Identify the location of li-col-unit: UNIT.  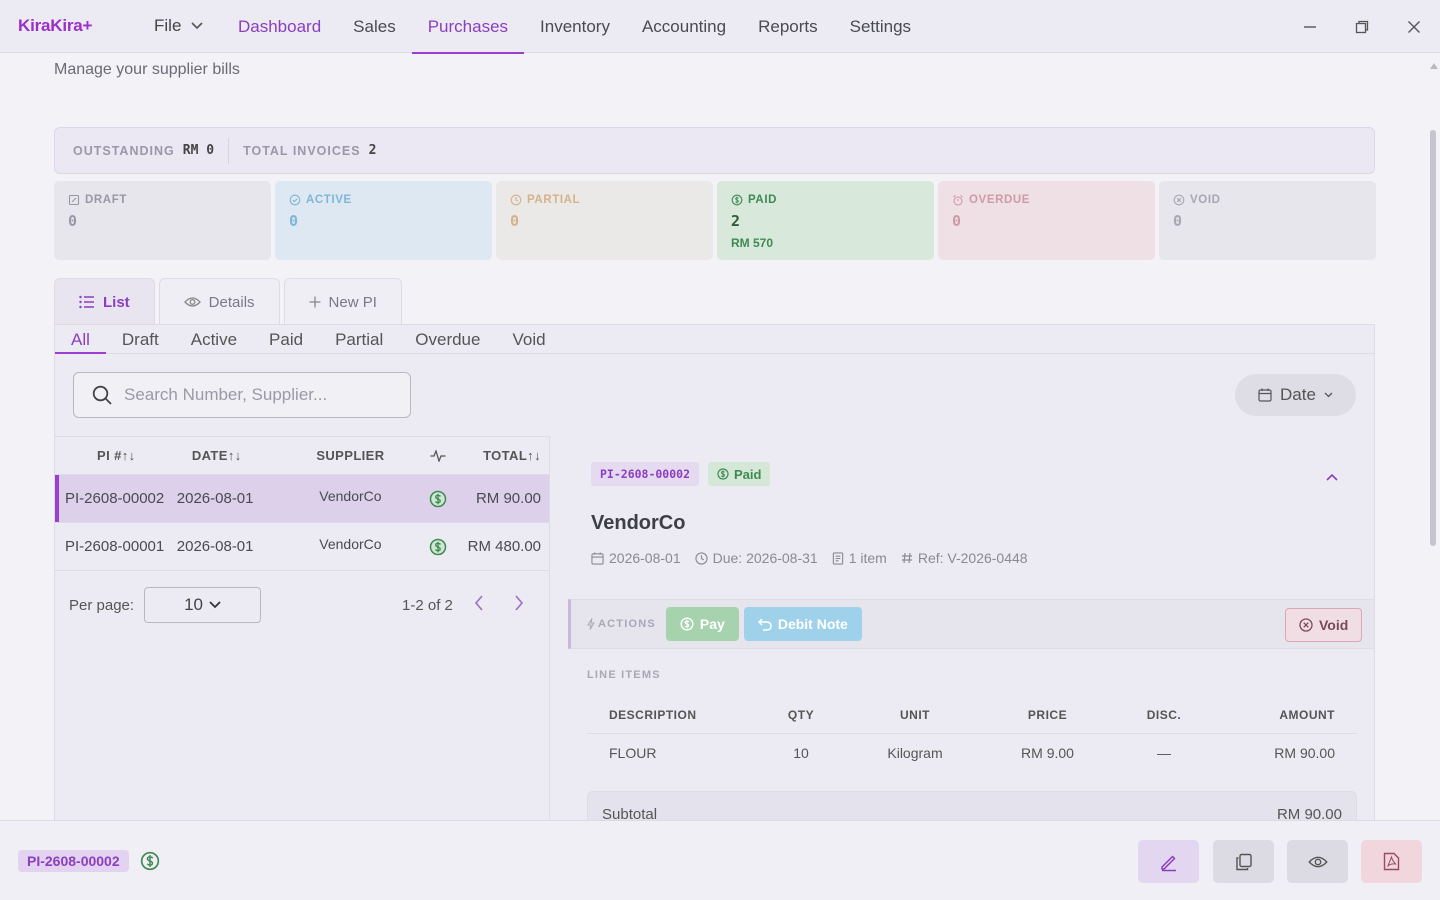
(915, 714).